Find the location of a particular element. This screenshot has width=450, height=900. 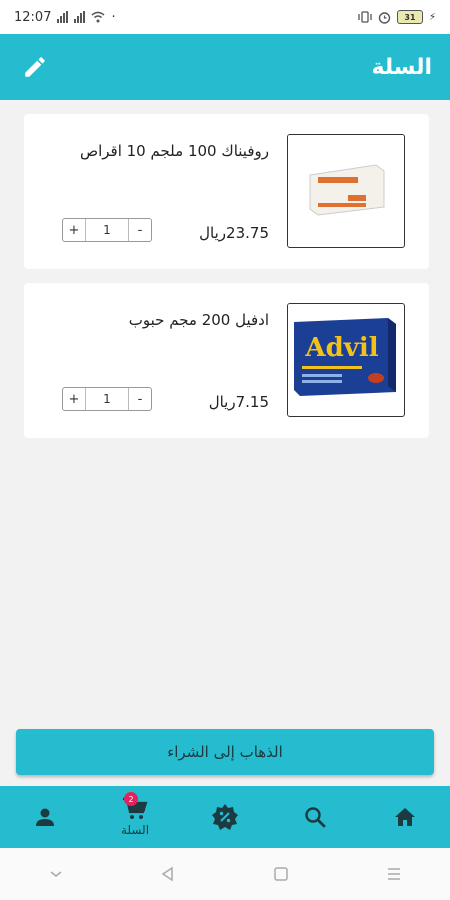

home-square-icon is located at coordinates (281, 874).